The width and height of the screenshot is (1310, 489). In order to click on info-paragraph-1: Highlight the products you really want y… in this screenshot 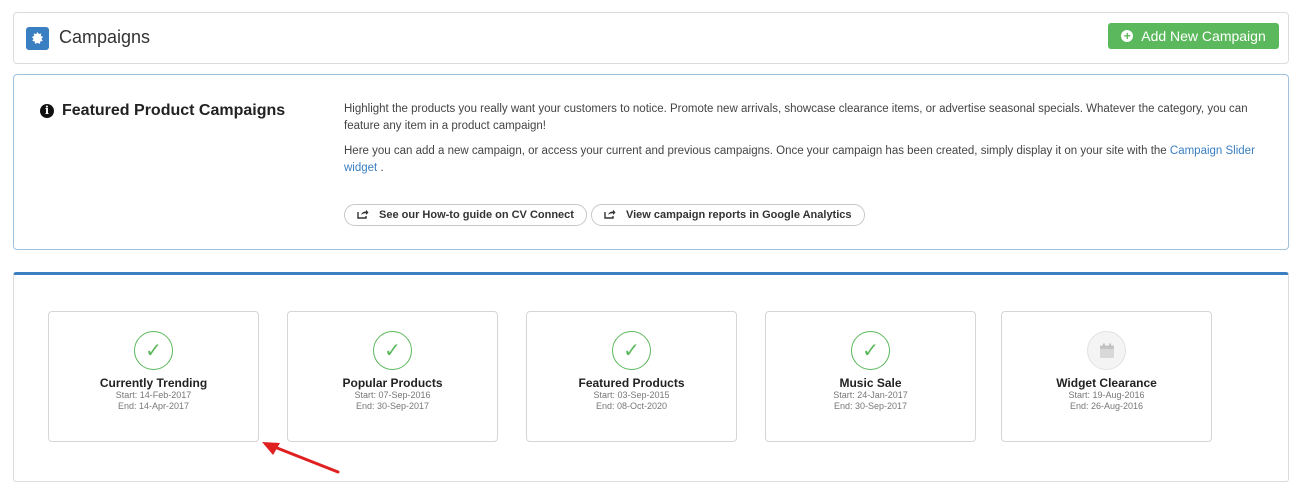, I will do `click(796, 117)`.